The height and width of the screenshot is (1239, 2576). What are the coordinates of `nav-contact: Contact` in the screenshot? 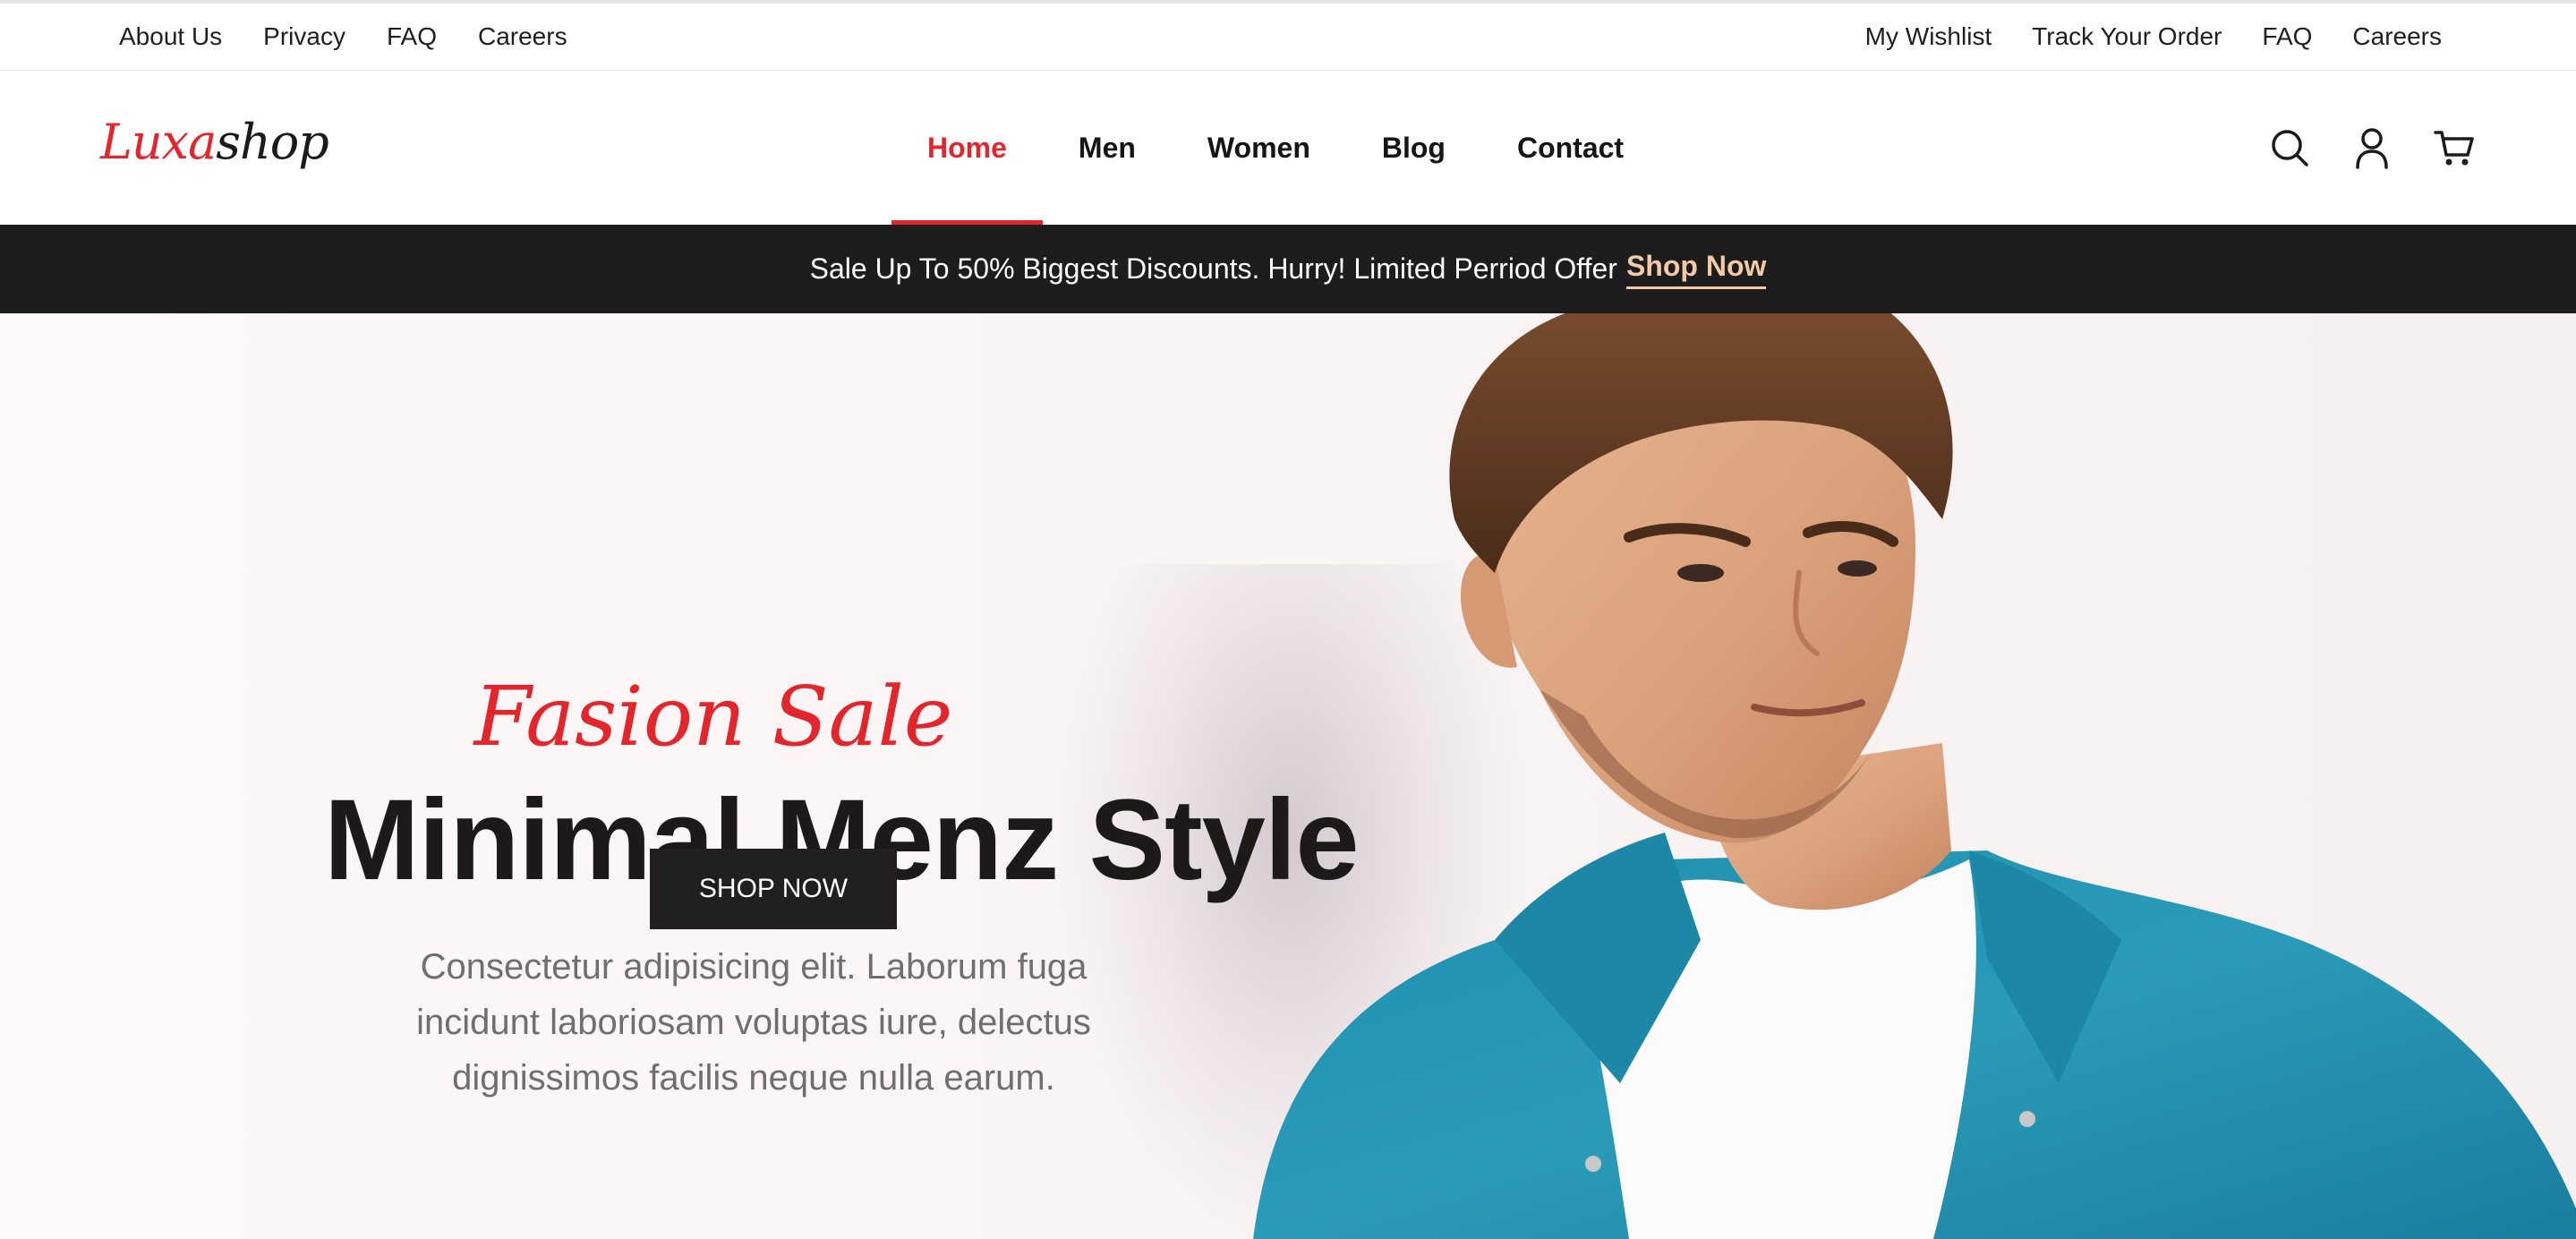 It's located at (1570, 148).